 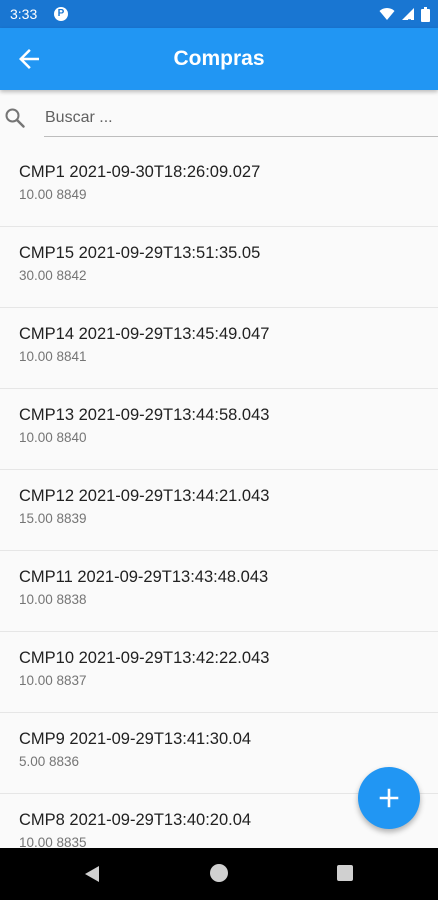 What do you see at coordinates (345, 873) in the screenshot?
I see `nav-recents-icon` at bounding box center [345, 873].